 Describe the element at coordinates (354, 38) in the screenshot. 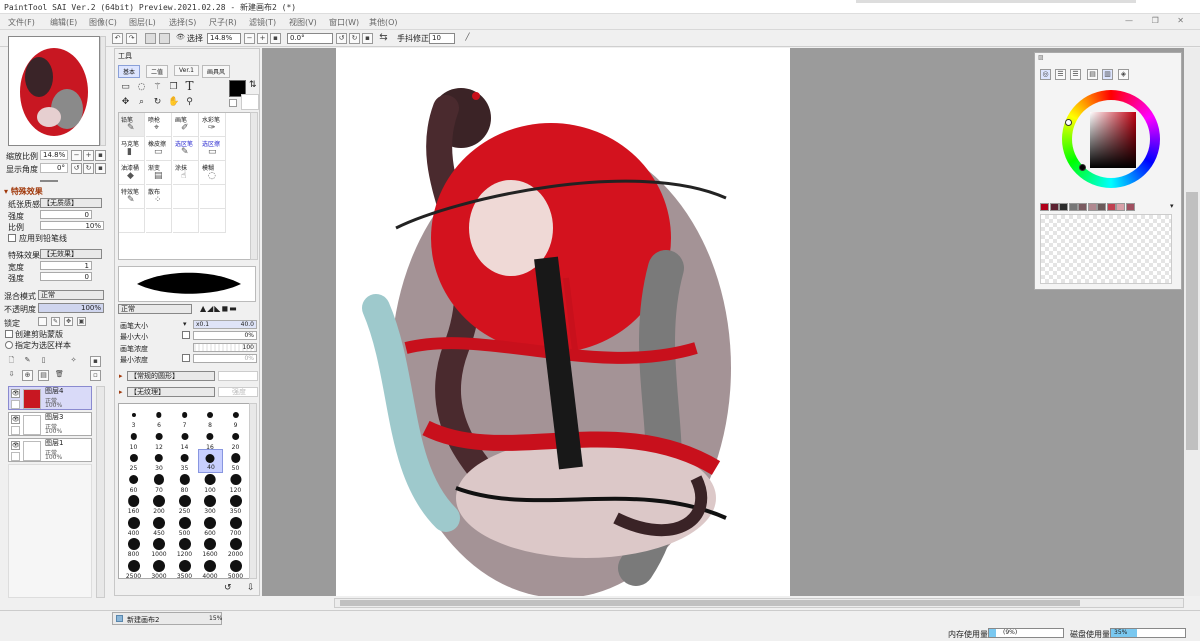

I see `rotate-cw-icon: ↻` at that location.